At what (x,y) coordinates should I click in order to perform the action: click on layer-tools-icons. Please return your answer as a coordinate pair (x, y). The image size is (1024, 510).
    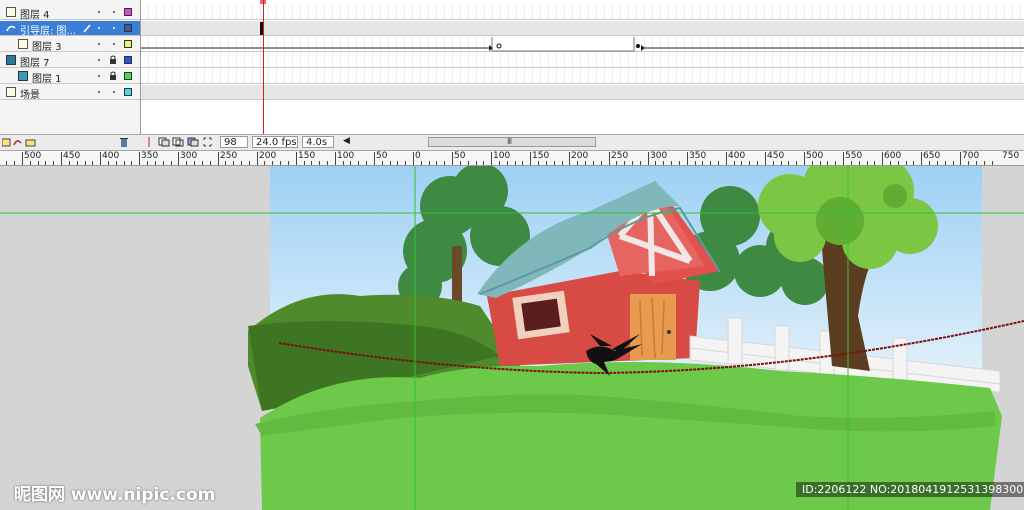
    Looking at the image, I should click on (19, 142).